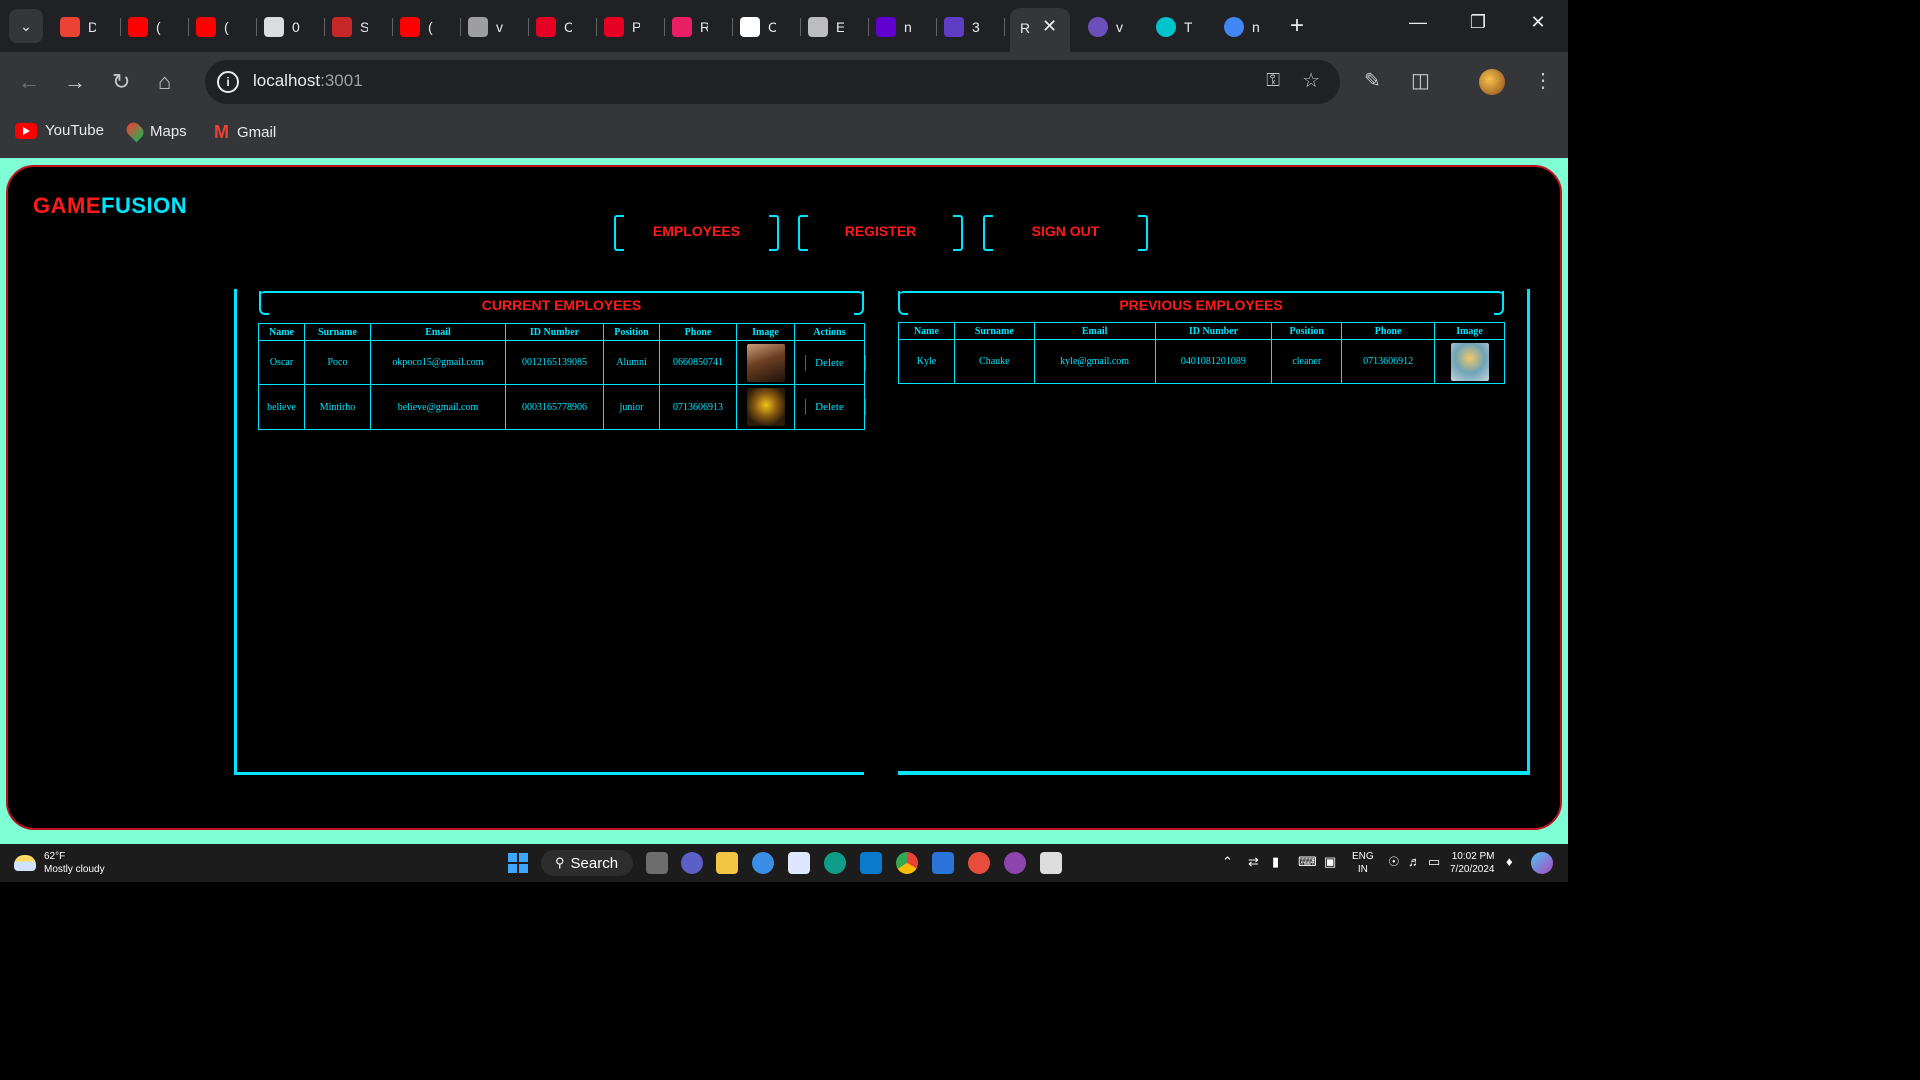 This screenshot has width=1920, height=1080. What do you see at coordinates (26, 26) in the screenshot?
I see `tab-search-chevron-icon: ⌄` at bounding box center [26, 26].